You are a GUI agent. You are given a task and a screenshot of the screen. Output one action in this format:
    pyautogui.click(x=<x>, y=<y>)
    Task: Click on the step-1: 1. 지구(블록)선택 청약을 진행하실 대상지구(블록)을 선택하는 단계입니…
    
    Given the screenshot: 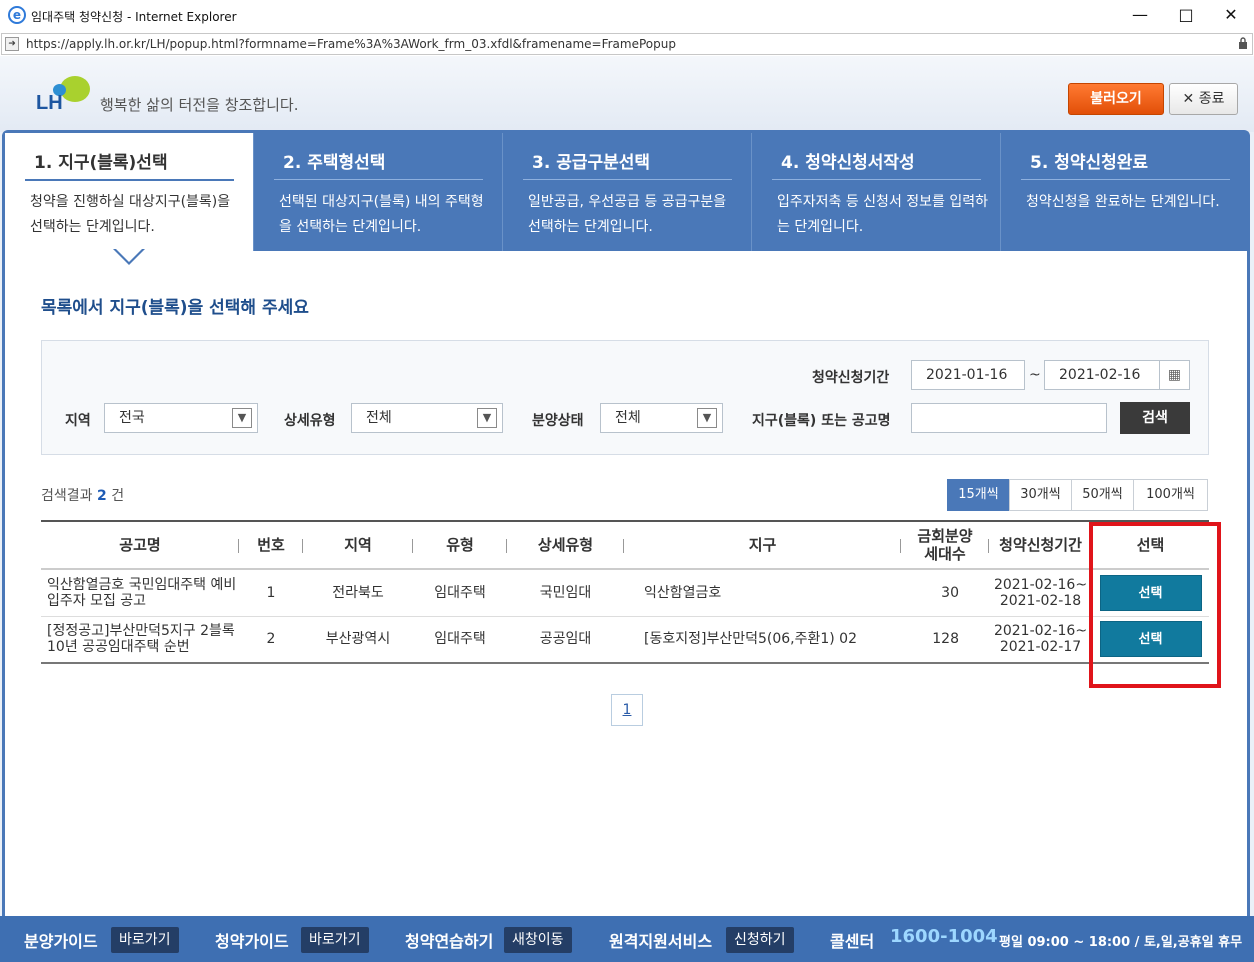 What is the action you would take?
    pyautogui.click(x=129, y=199)
    